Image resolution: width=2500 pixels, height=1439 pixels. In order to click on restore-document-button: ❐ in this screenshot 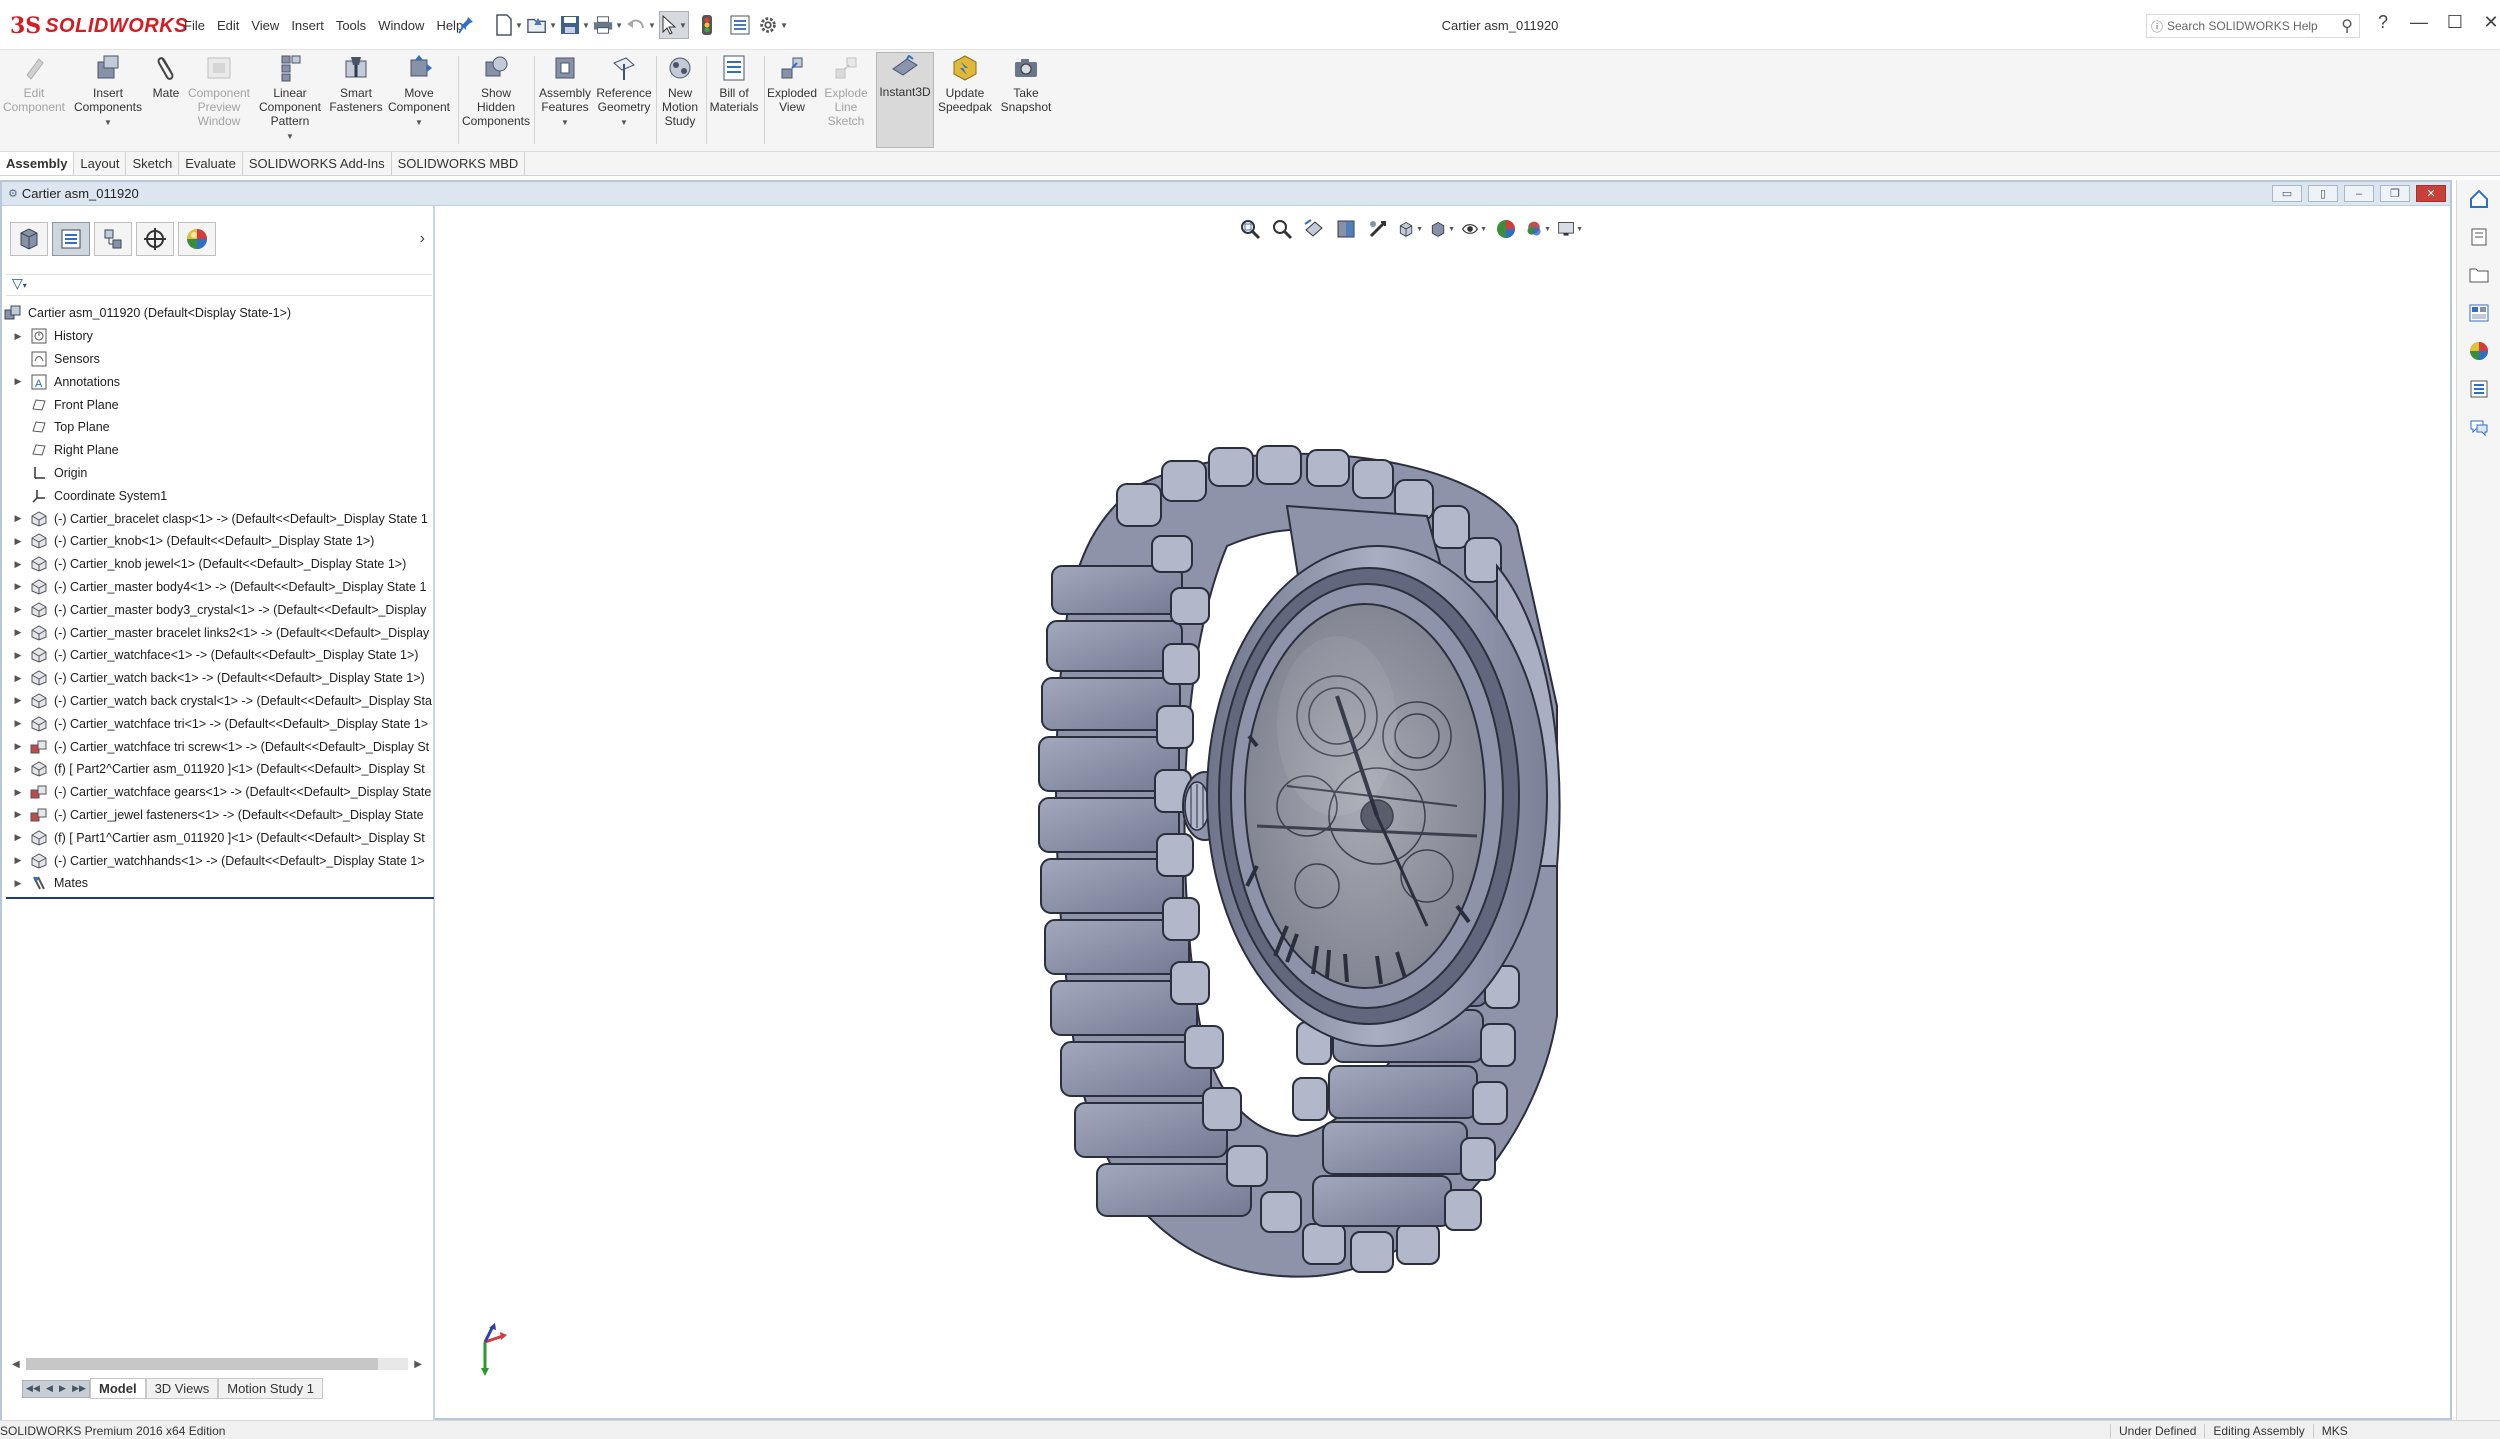, I will do `click(2395, 193)`.